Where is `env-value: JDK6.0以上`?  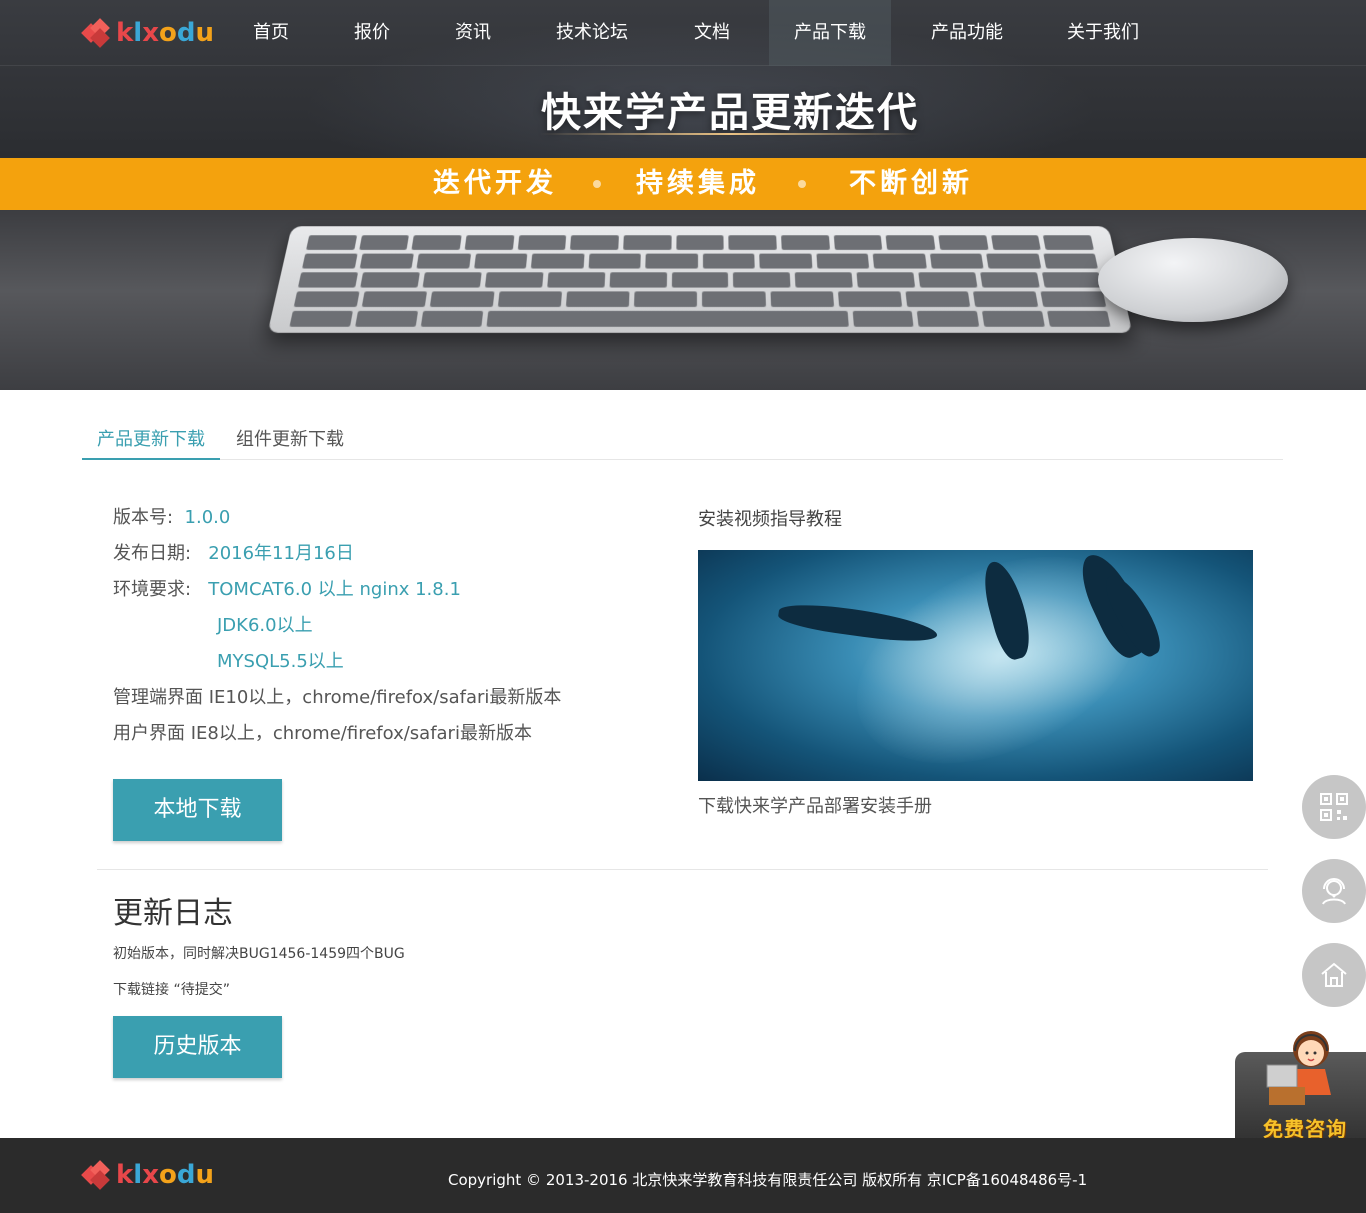
env-value: JDK6.0以上 is located at coordinates (265, 625).